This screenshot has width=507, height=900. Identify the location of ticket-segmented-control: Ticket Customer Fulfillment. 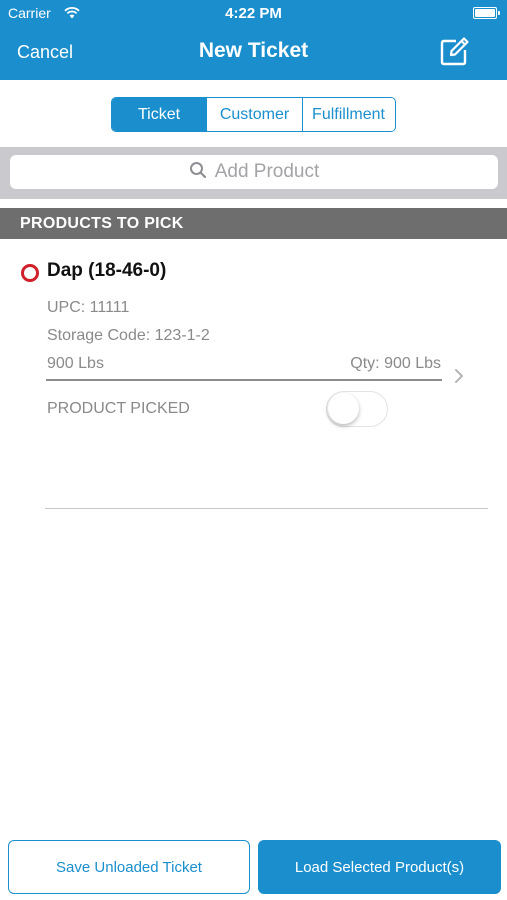
(253, 114).